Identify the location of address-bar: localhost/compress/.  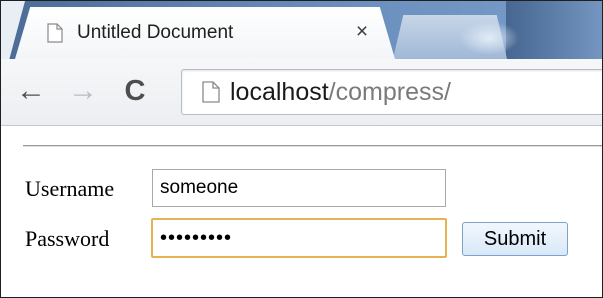
(391, 92).